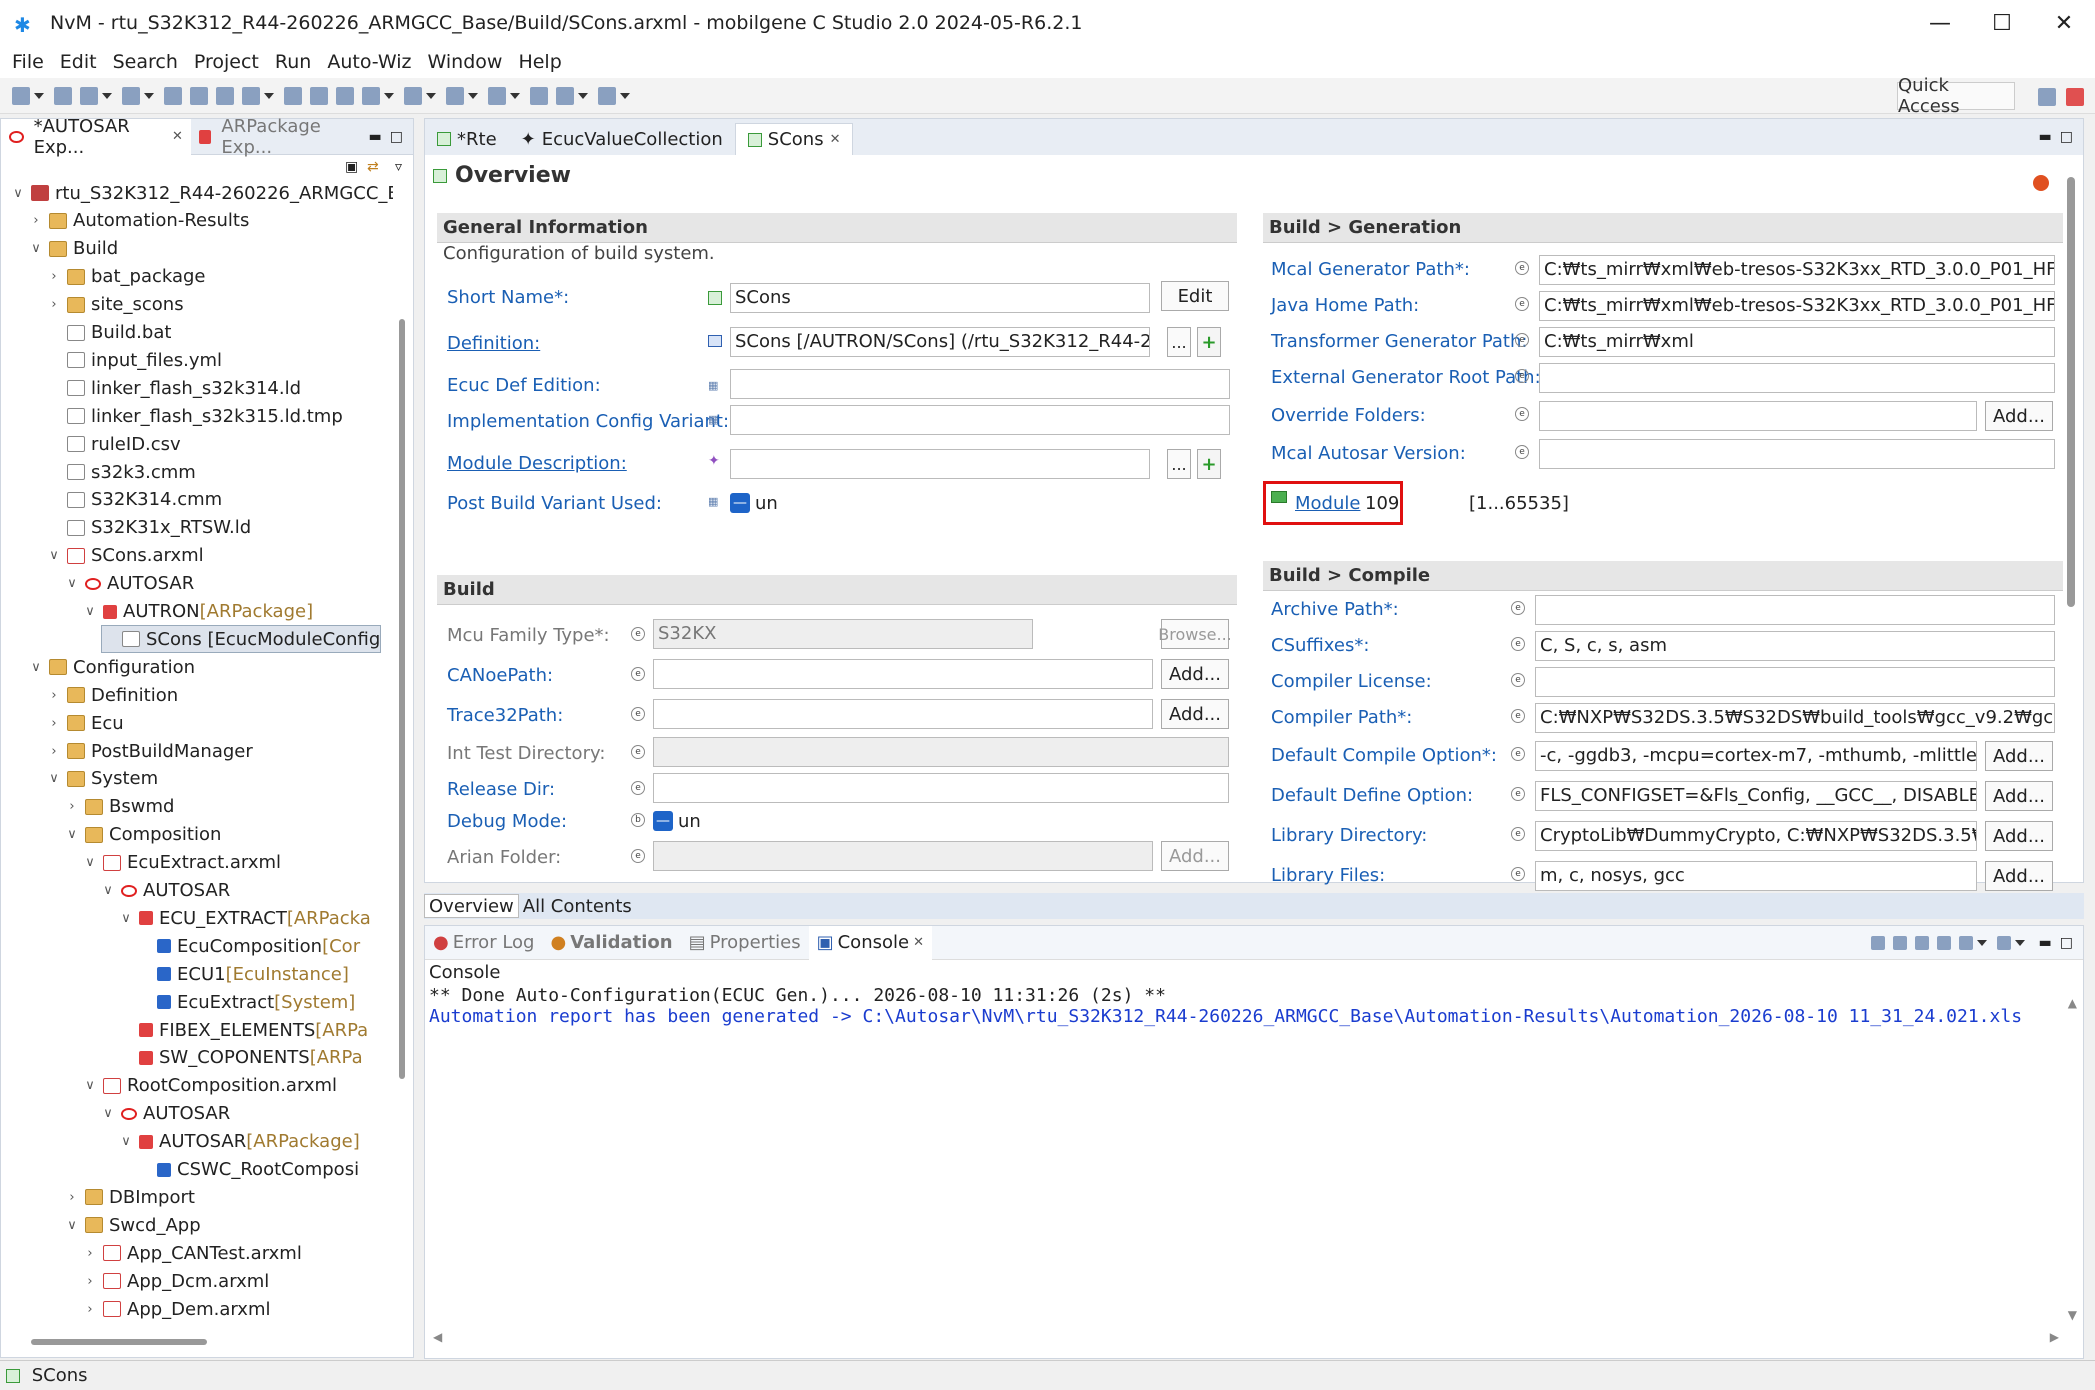 This screenshot has width=2095, height=1390. Describe the element at coordinates (918, 942) in the screenshot. I see `close-icon: ✕` at that location.